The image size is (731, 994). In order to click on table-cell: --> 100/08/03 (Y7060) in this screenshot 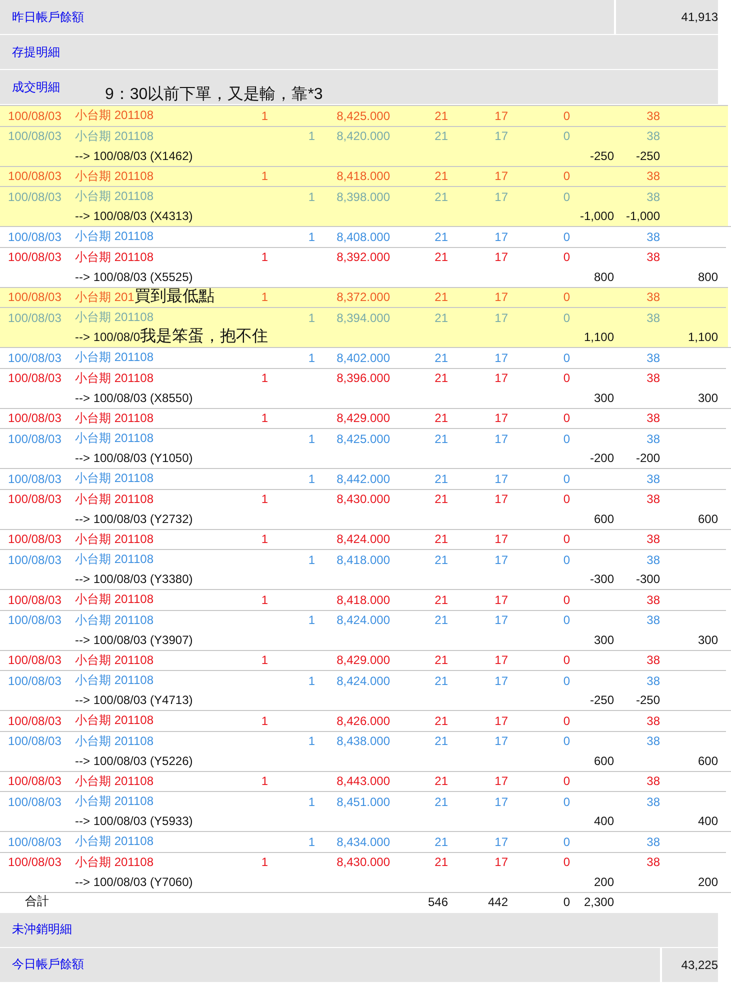, I will do `click(134, 881)`.